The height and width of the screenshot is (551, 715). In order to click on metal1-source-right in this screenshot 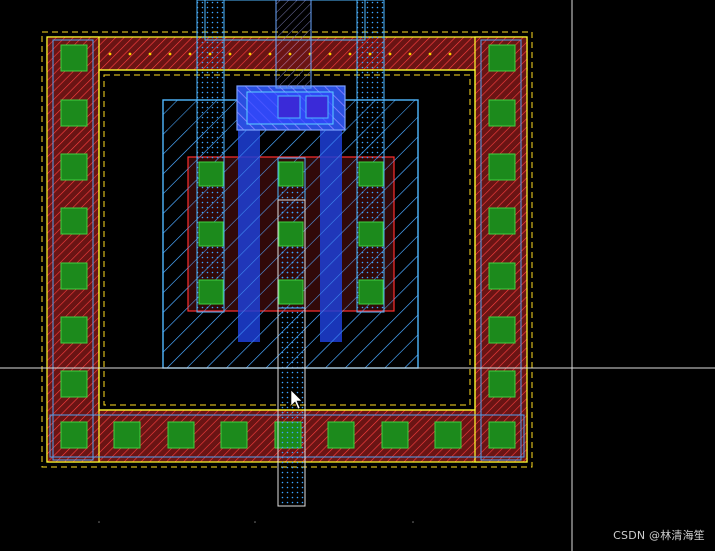, I will do `click(370, 156)`.